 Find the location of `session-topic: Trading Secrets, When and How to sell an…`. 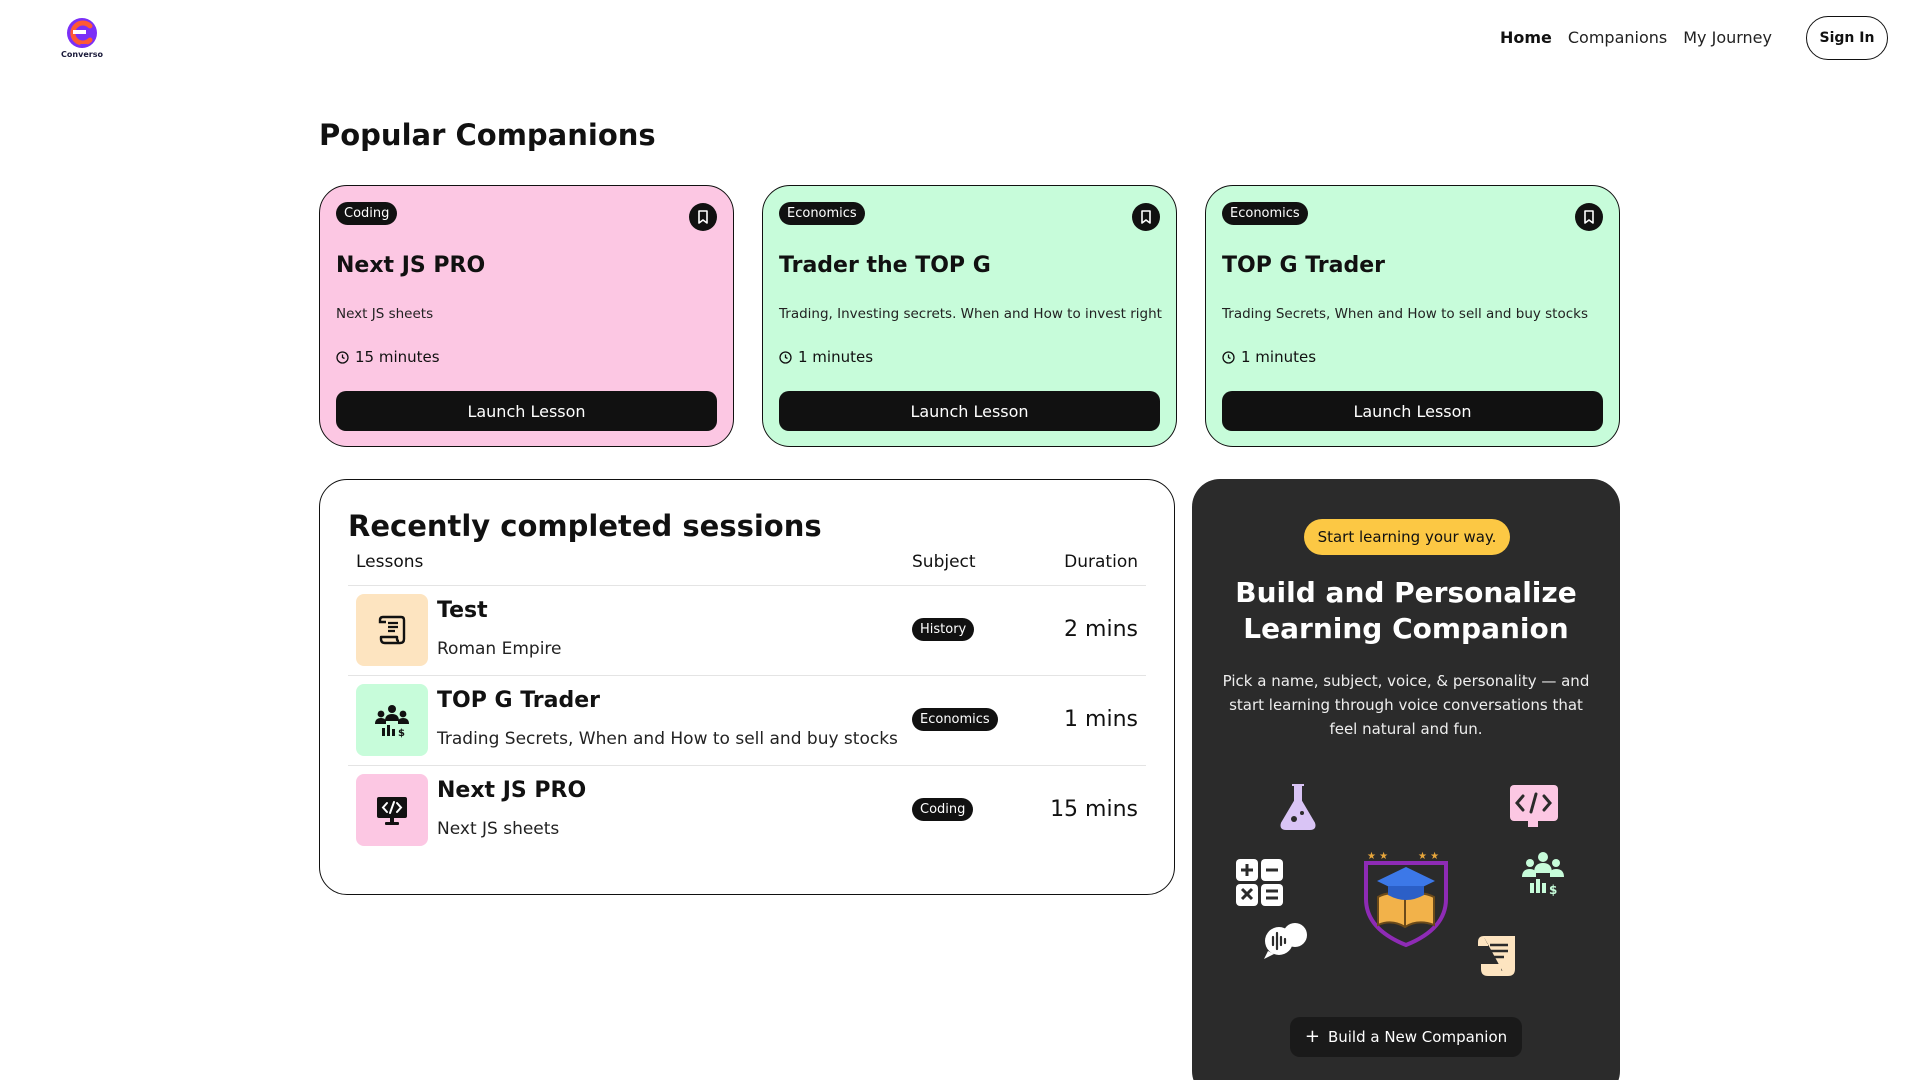

session-topic: Trading Secrets, When and How to sell an… is located at coordinates (667, 739).